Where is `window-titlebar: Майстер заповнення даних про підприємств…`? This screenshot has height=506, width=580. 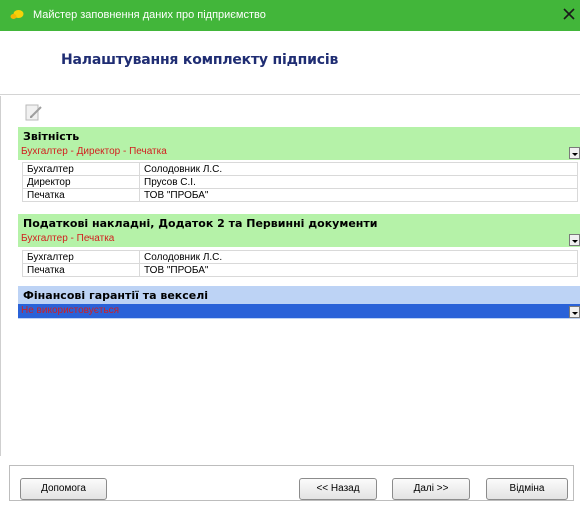
window-titlebar: Майстер заповнення даних про підприємств… is located at coordinates (290, 15).